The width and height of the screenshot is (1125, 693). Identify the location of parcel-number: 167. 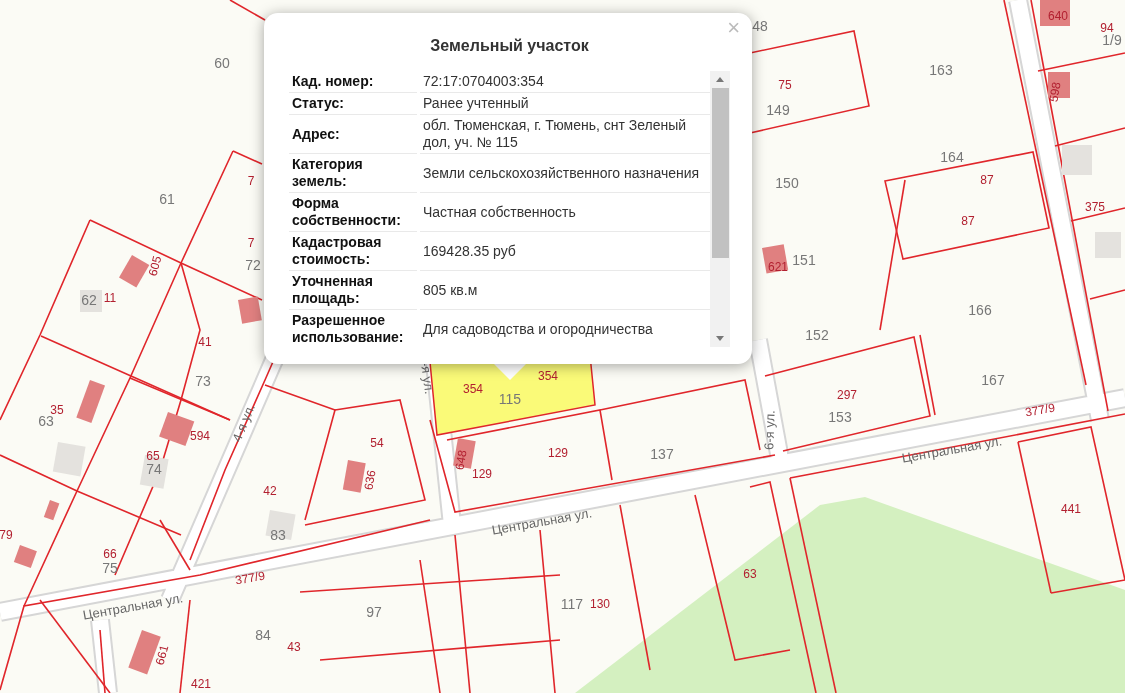
(993, 380).